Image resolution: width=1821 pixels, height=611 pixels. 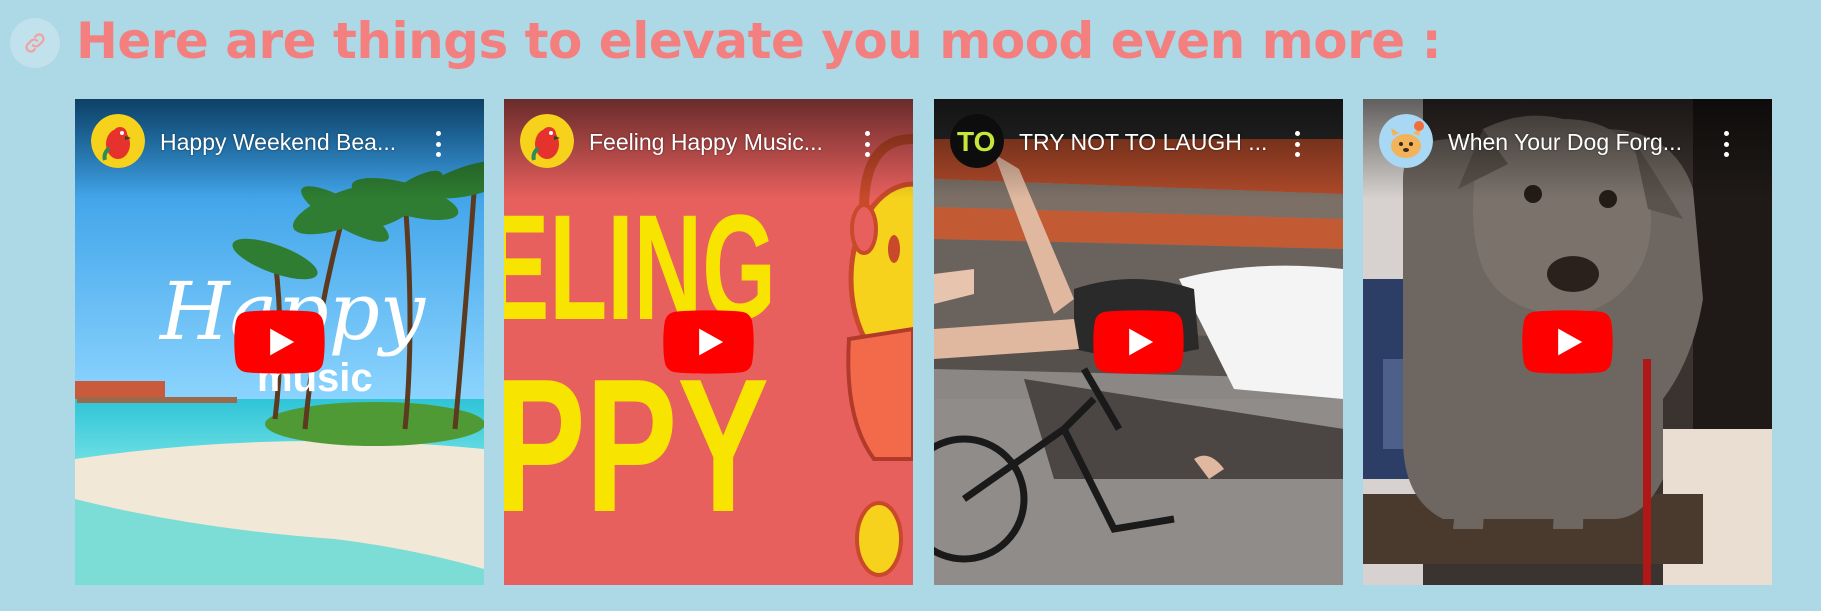 I want to click on tnt-avatar-icon: TO, so click(x=977, y=141).